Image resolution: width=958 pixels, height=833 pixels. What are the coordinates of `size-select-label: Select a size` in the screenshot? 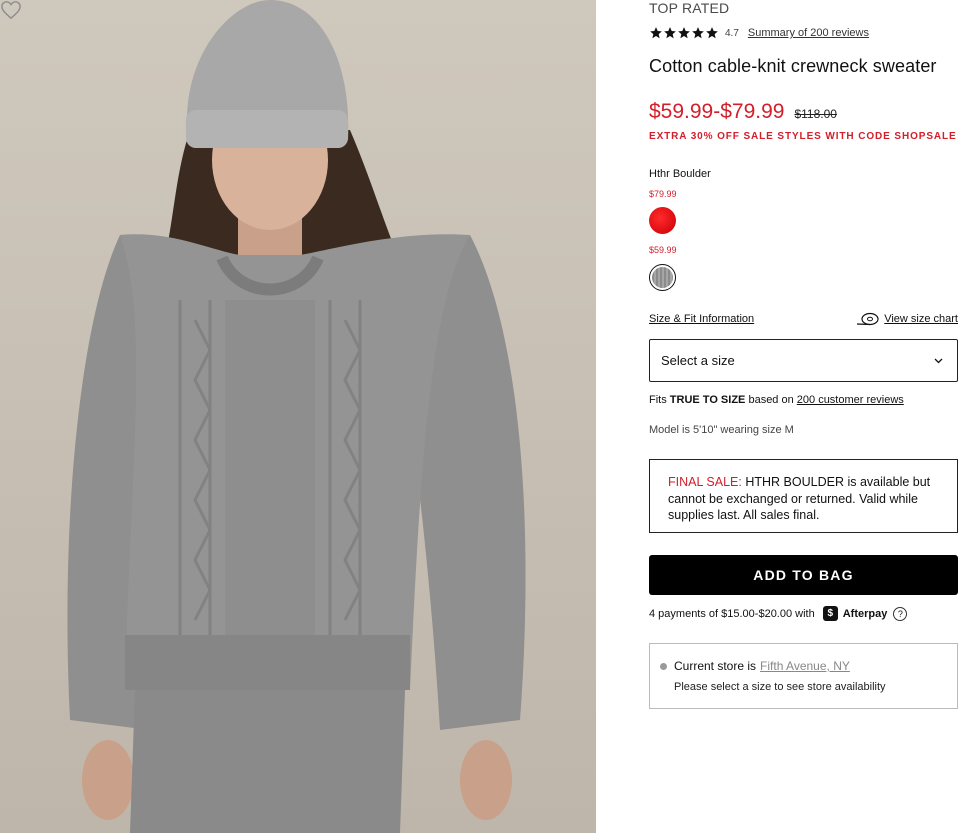 It's located at (698, 360).